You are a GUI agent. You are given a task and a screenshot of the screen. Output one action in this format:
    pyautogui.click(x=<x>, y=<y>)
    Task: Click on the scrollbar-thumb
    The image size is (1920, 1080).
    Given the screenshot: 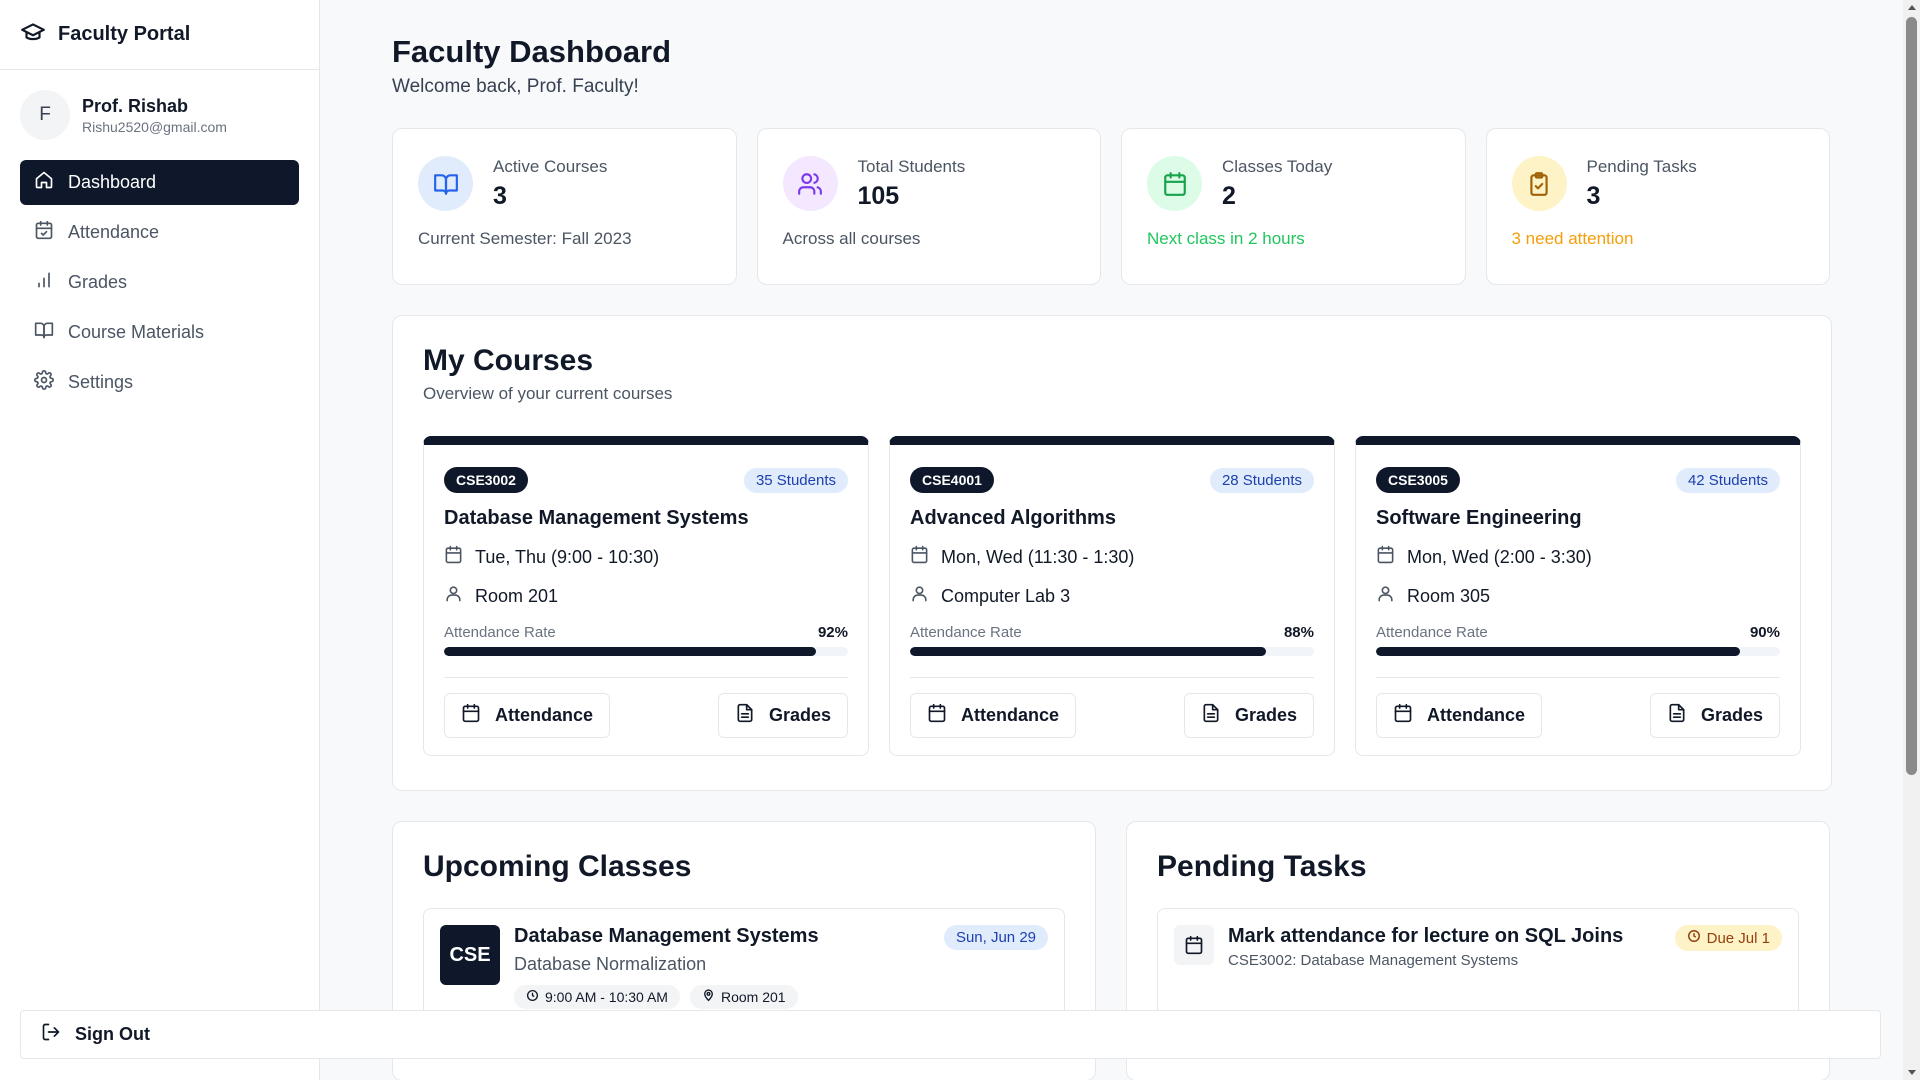 What is the action you would take?
    pyautogui.click(x=1911, y=396)
    